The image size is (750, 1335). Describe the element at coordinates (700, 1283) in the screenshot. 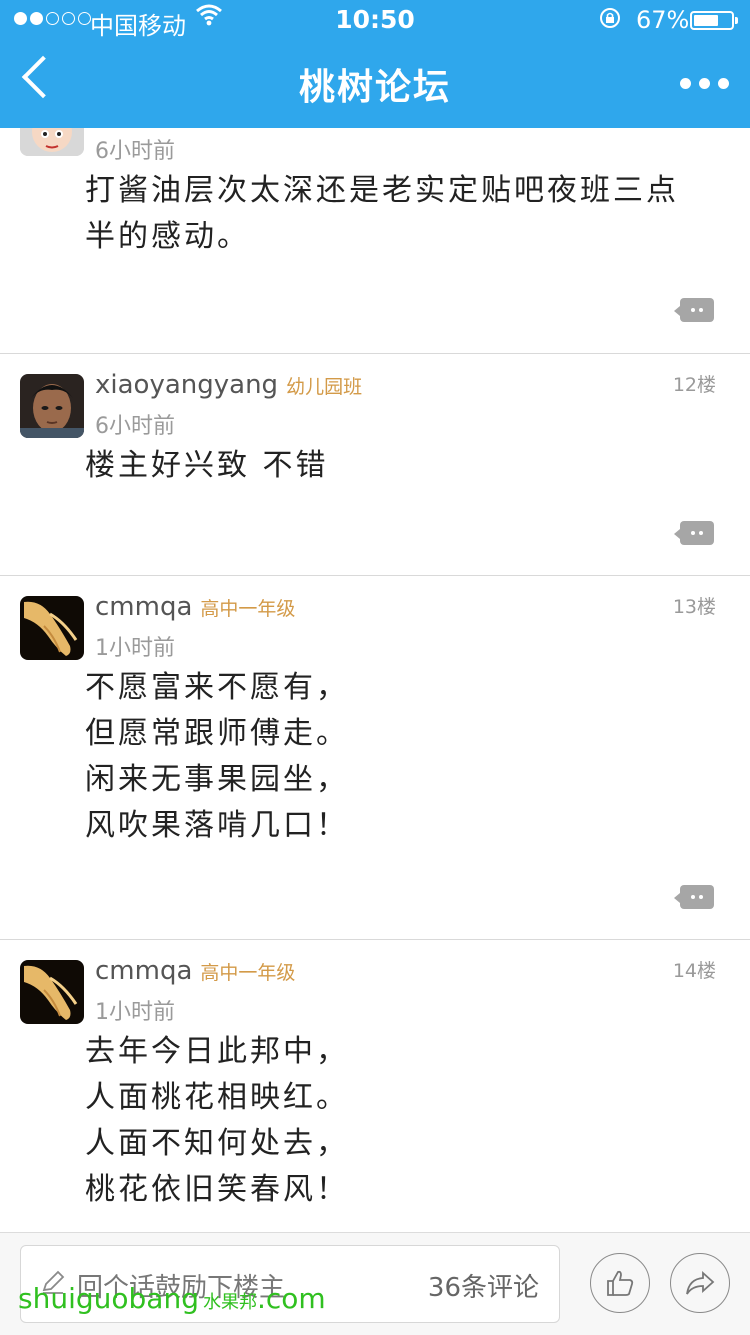

I see `share-icon` at that location.